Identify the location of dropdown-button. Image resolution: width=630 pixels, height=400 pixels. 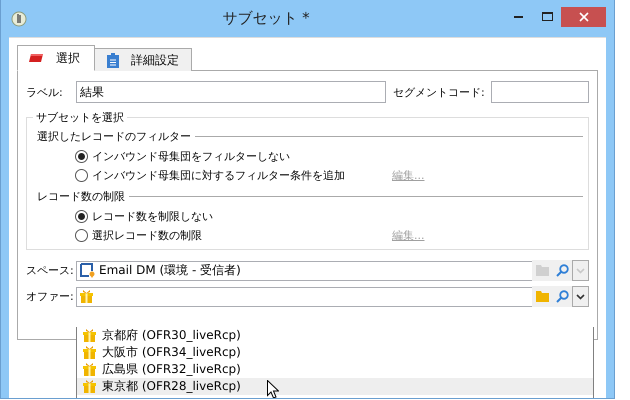
(580, 296).